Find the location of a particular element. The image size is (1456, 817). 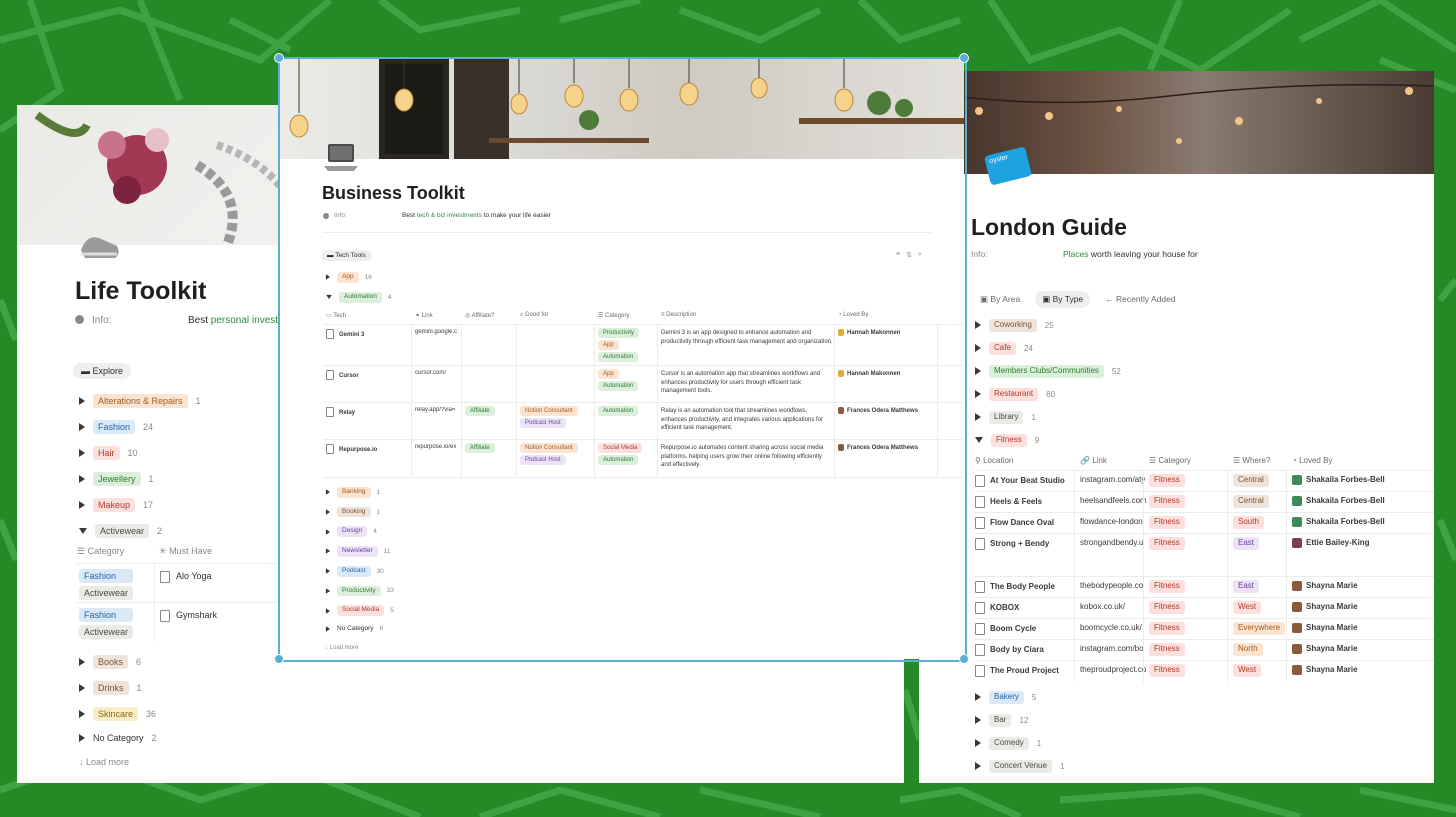

must-have-cell: Gymshark is located at coordinates (188, 616).